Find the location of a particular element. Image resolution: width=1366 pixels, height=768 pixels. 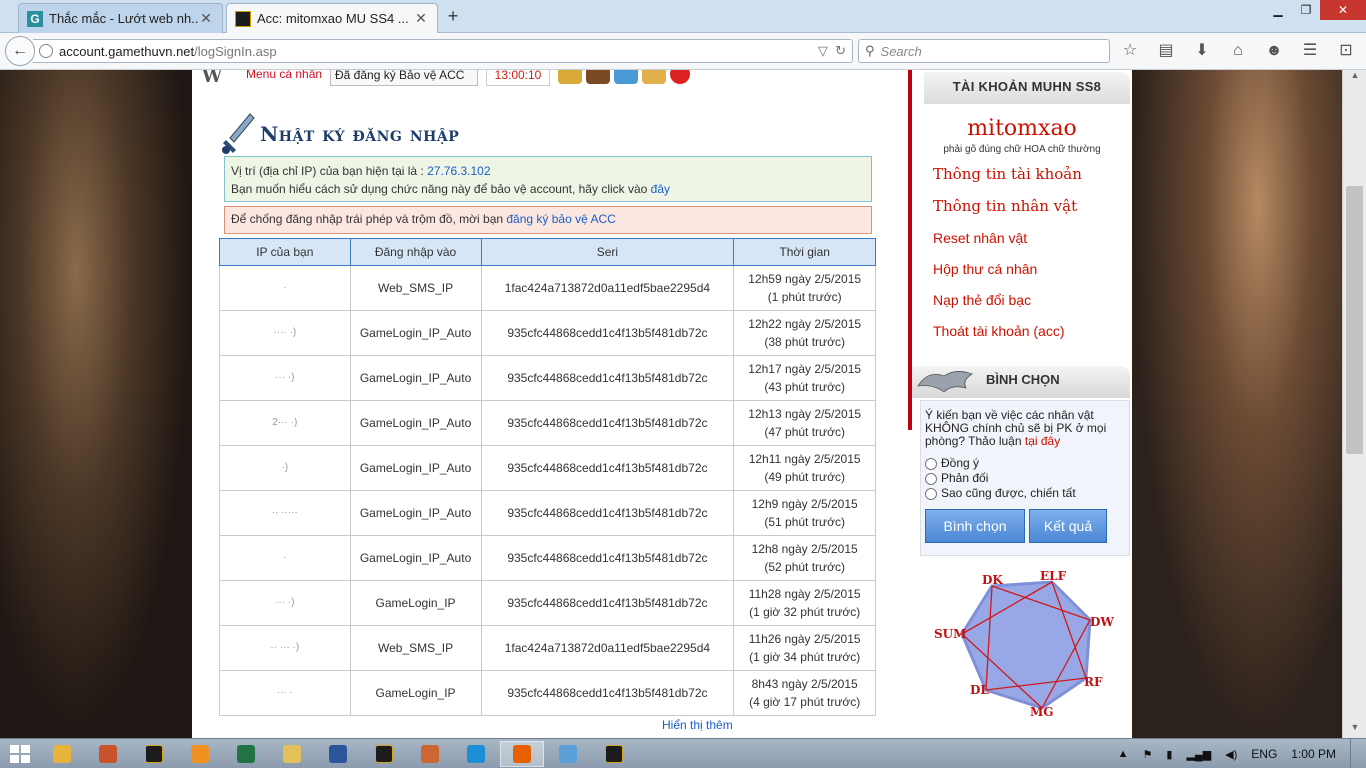

battery-icon: ▮ is located at coordinates (1169, 754).